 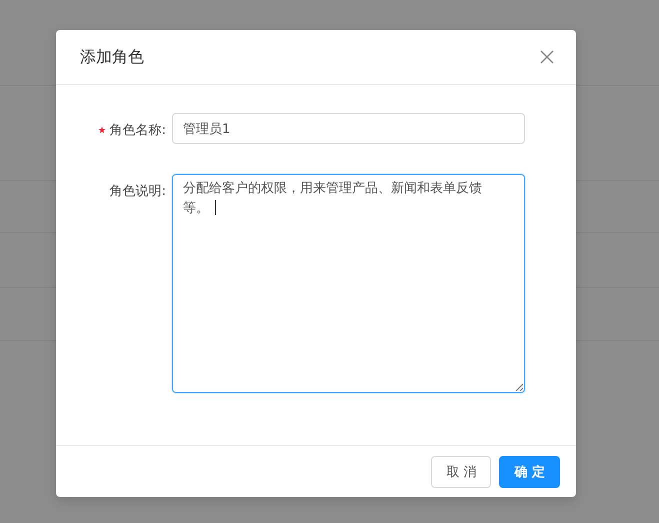 I want to click on field-label: 角色说明:, so click(x=138, y=191).